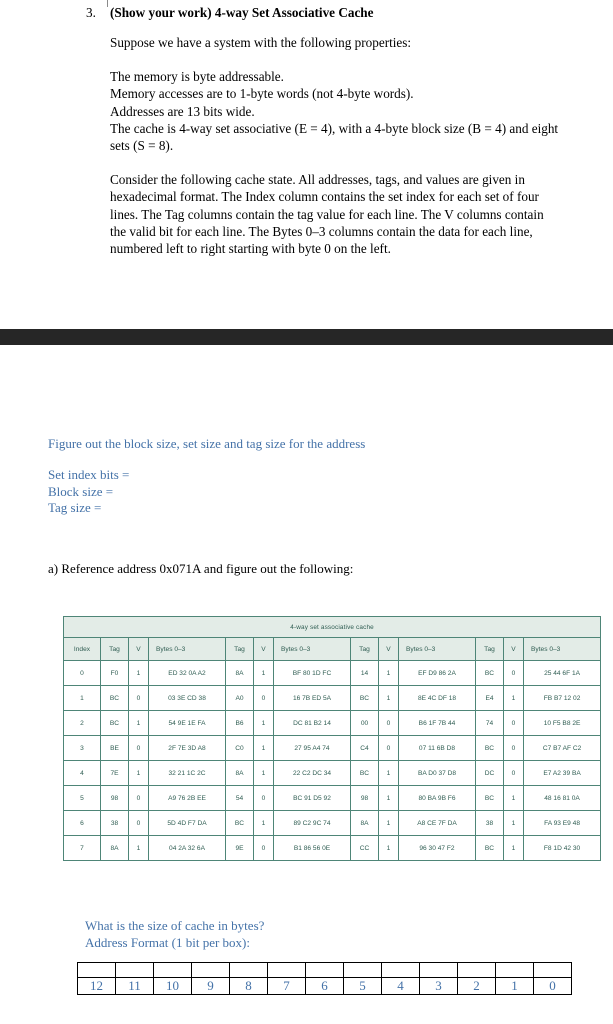 The height and width of the screenshot is (1024, 613). Describe the element at coordinates (82, 798) in the screenshot. I see `cell-index: 5` at that location.